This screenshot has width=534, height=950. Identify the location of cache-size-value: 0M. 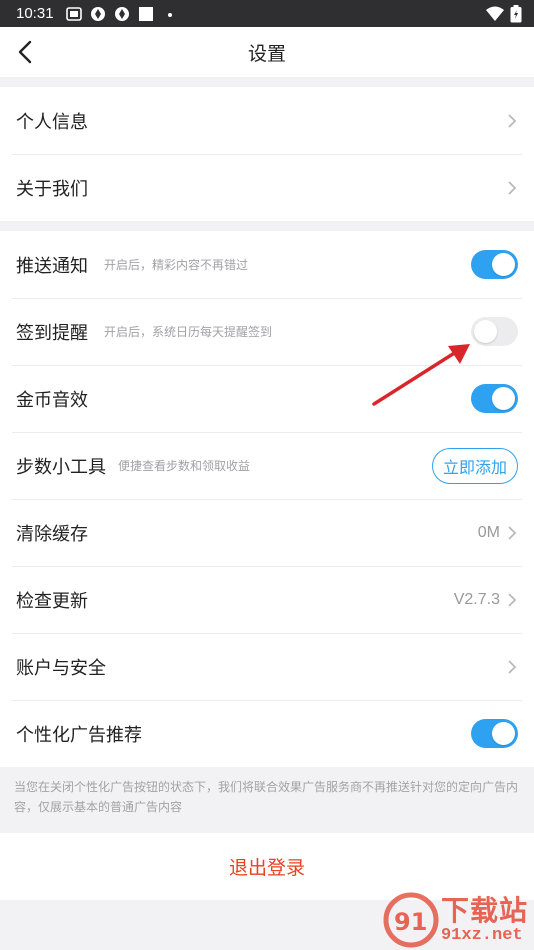
(488, 532).